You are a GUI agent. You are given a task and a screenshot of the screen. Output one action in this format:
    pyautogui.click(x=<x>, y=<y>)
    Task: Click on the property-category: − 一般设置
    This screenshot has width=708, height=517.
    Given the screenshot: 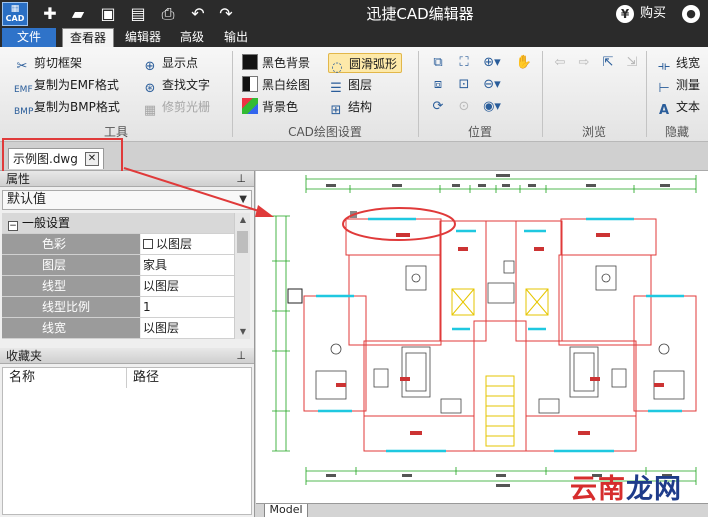 What is the action you would take?
    pyautogui.click(x=118, y=223)
    